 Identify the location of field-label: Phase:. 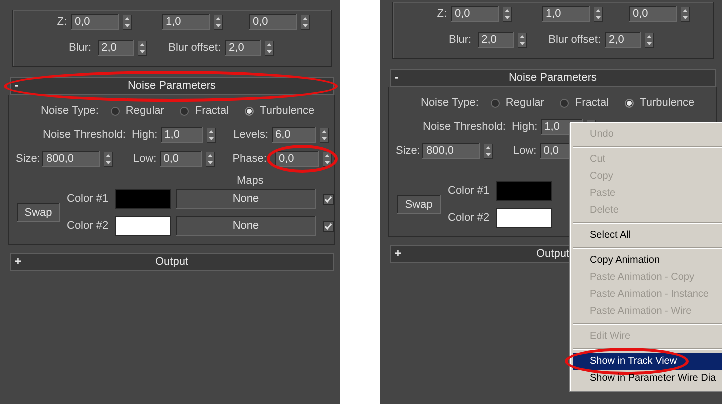
(249, 159).